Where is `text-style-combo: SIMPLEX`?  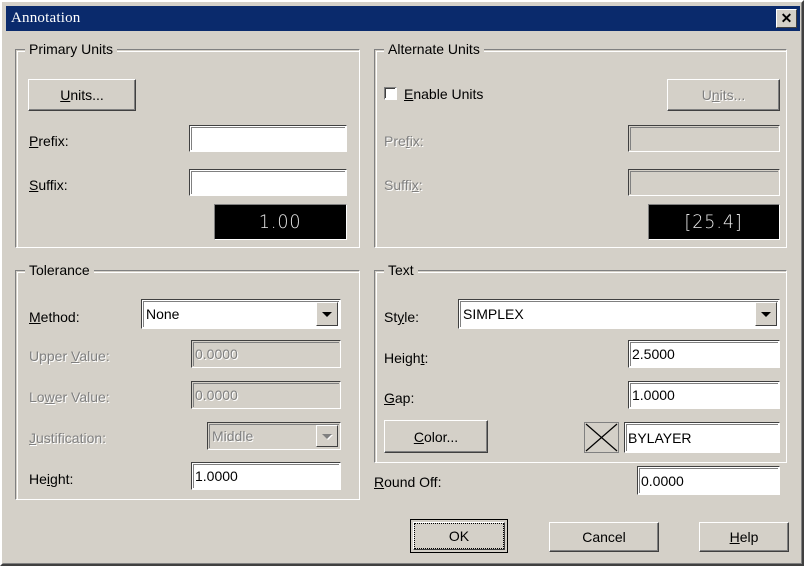
text-style-combo: SIMPLEX is located at coordinates (619, 314).